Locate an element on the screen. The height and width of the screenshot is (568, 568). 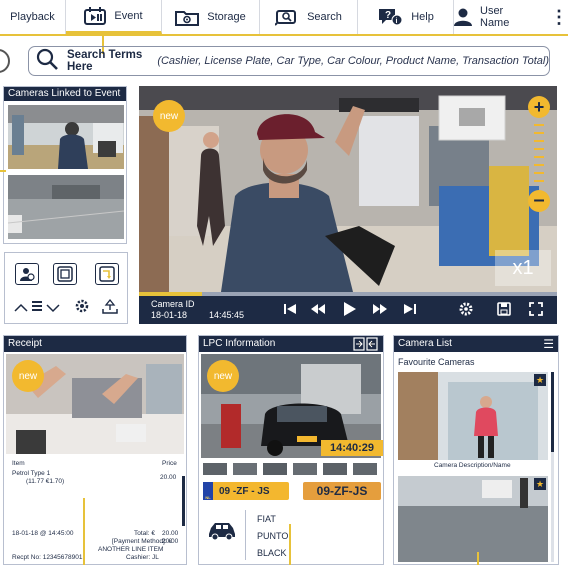
nav-event-label: Event is located at coordinates (128, 15).